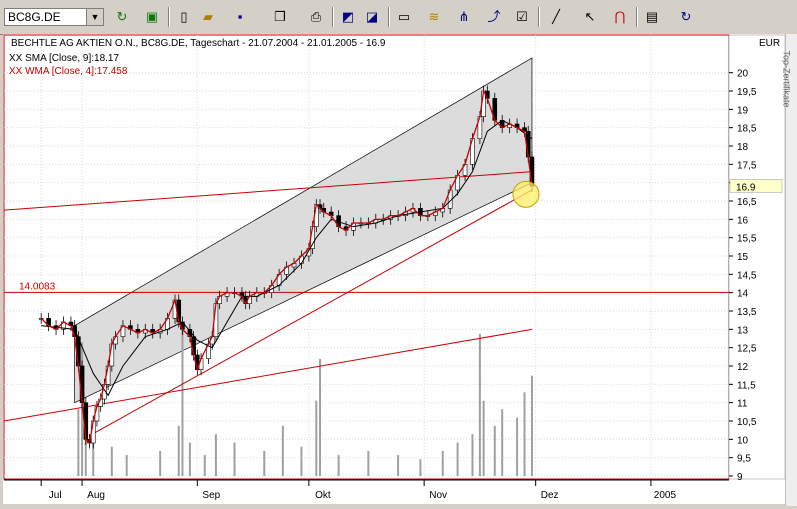 The width and height of the screenshot is (797, 509). Describe the element at coordinates (316, 17) in the screenshot. I see `print-icon: ⎙` at that location.